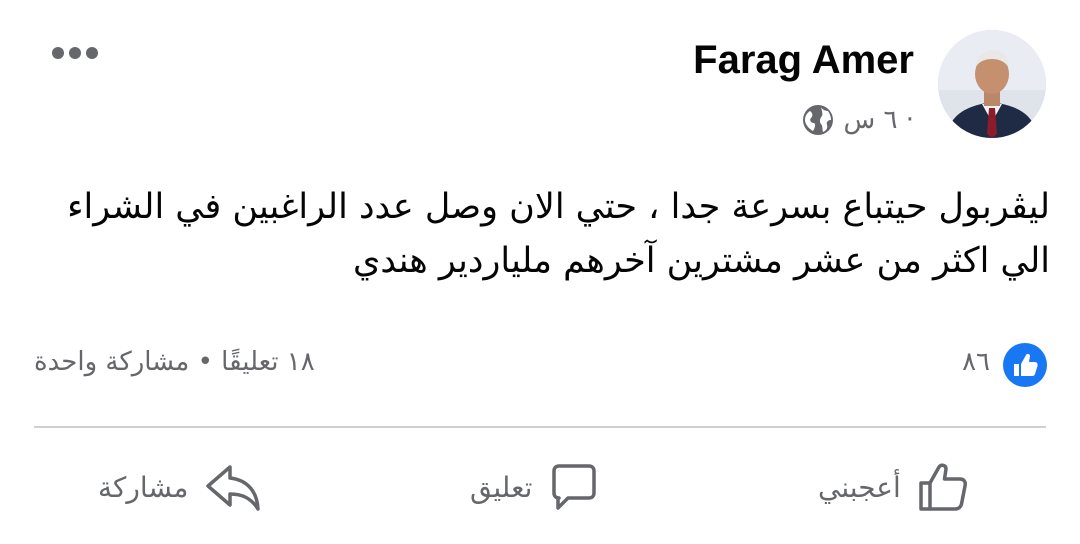 Image resolution: width=1080 pixels, height=544 pixels. Describe the element at coordinates (174, 362) in the screenshot. I see `comments-shares-count: ١٨ تعليقًا • مشاركة واحدة` at that location.